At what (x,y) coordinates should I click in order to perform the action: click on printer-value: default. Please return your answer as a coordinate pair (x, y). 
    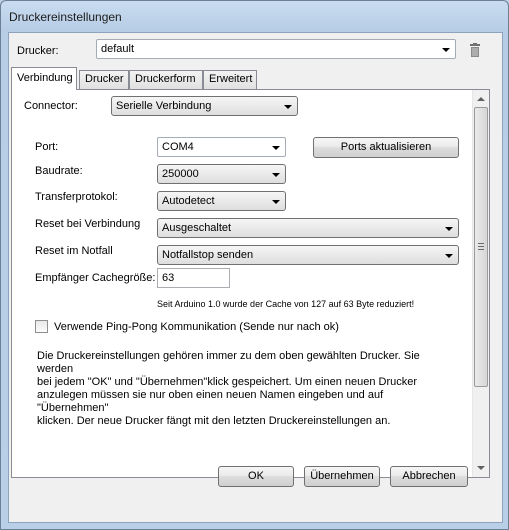
    Looking at the image, I should click on (118, 49).